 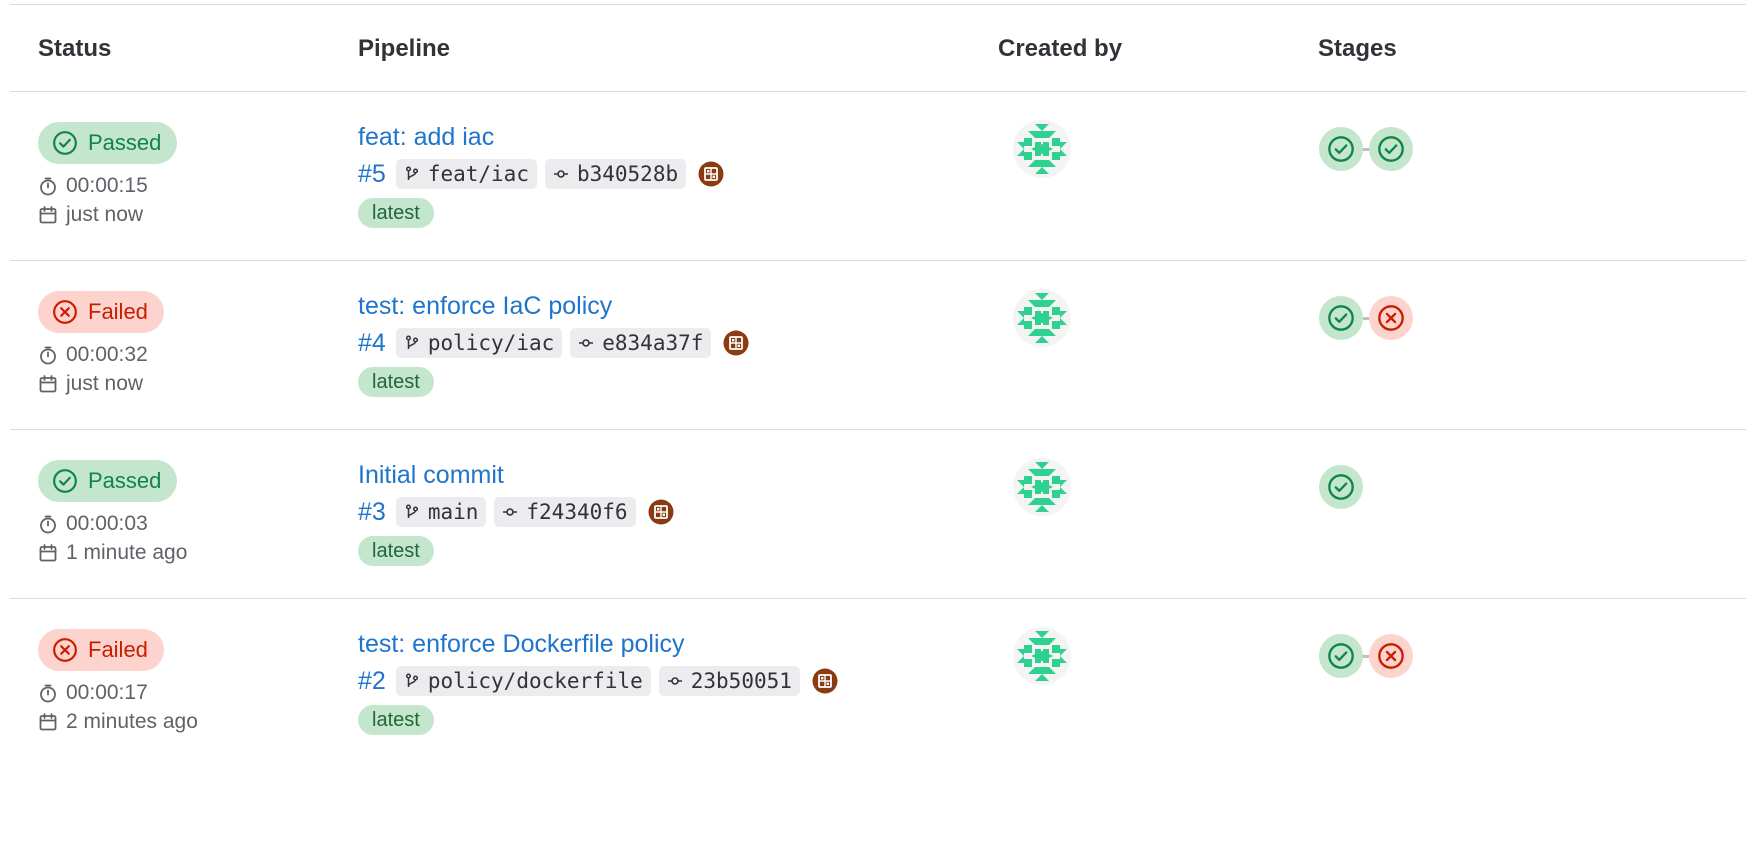 I want to click on header-pipeline: Pipeline, so click(x=404, y=48).